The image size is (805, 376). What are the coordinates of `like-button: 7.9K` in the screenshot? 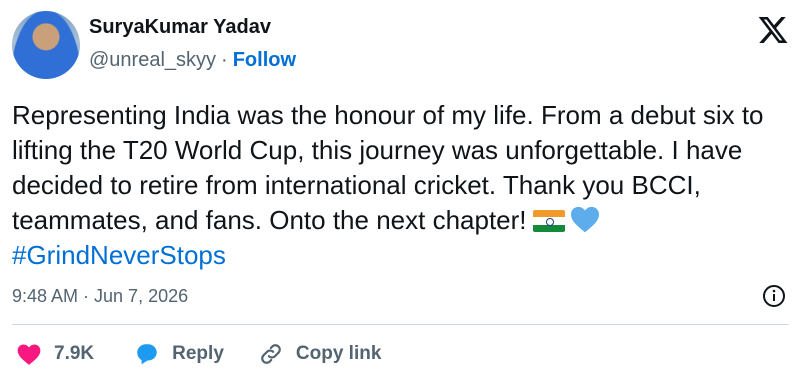 It's located at (55, 354).